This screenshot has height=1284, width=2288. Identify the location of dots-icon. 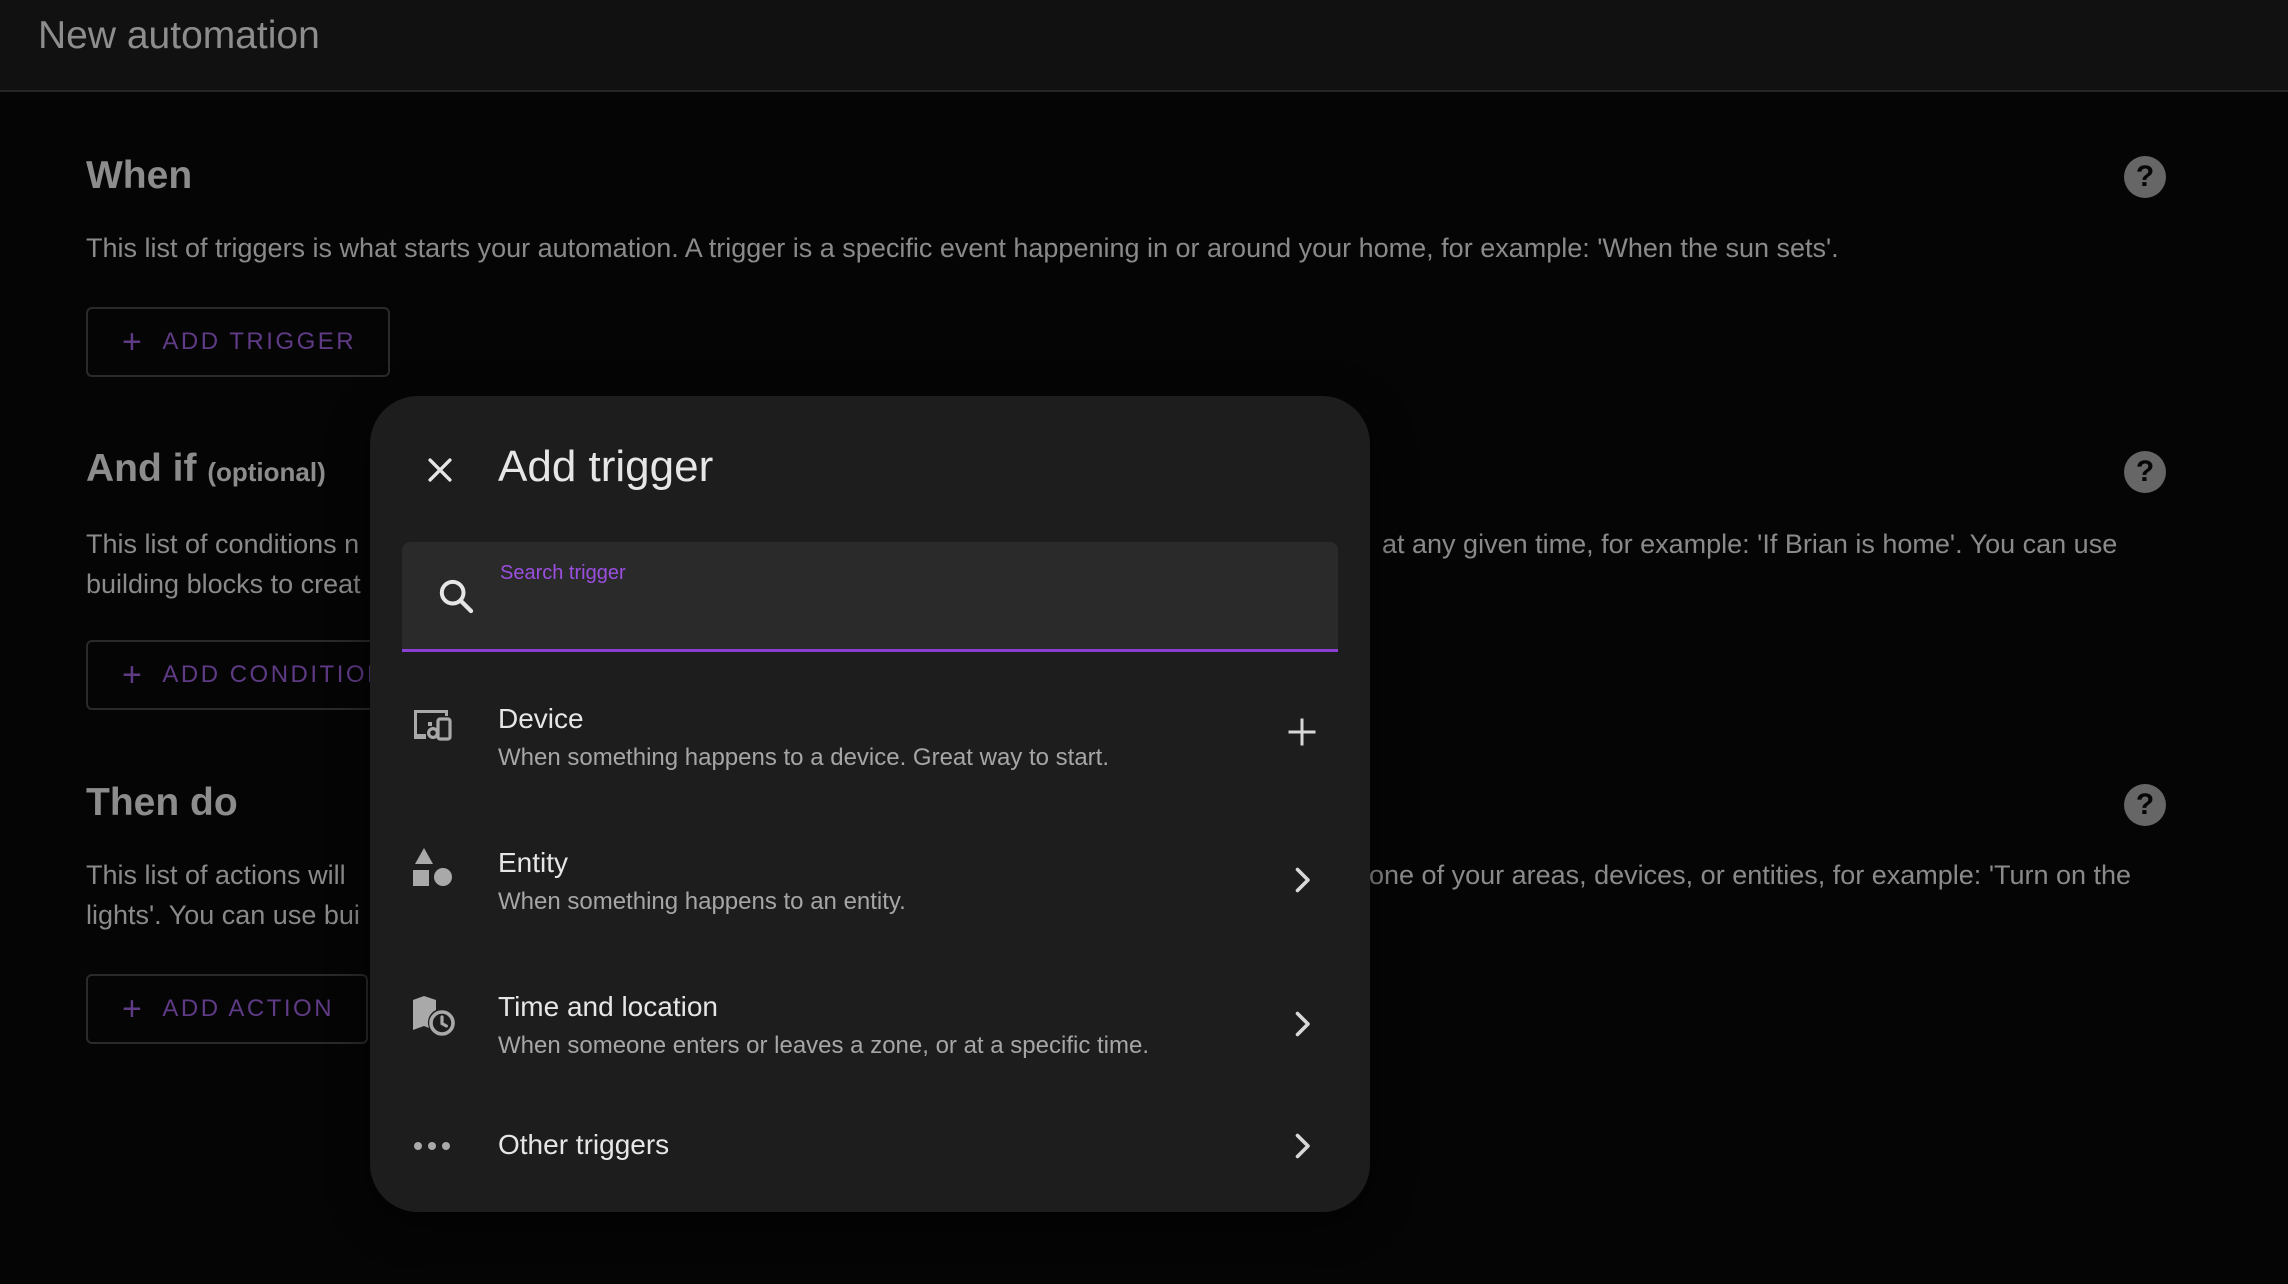
(432, 1146).